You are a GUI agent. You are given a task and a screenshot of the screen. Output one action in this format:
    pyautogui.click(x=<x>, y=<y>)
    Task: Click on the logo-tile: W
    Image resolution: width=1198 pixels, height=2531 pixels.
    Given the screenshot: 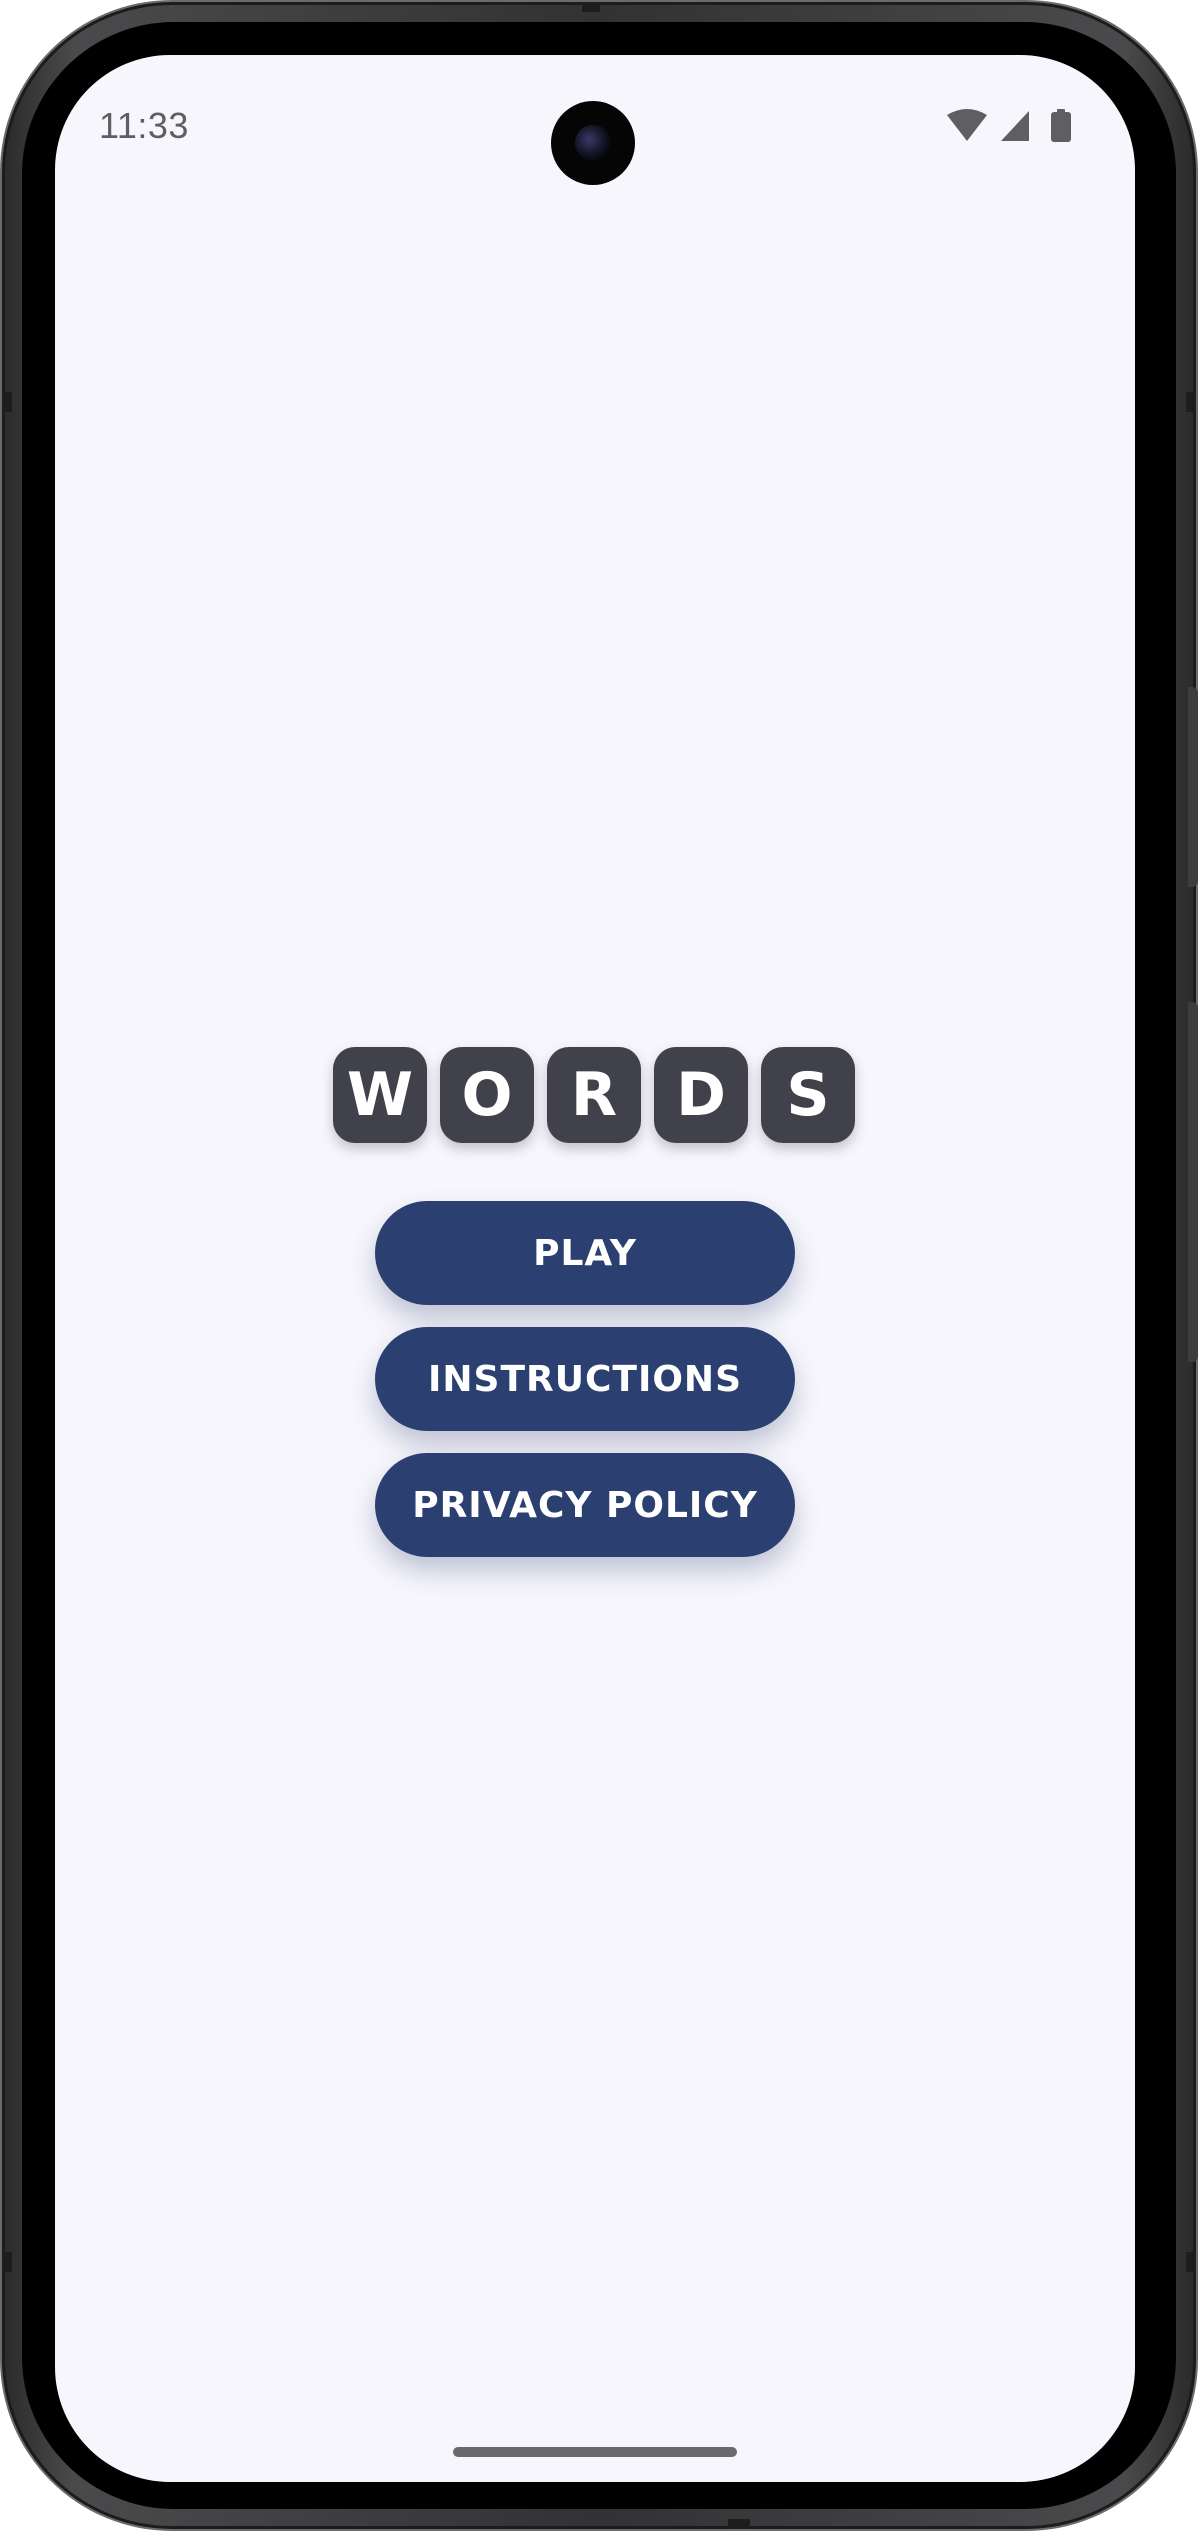 What is the action you would take?
    pyautogui.click(x=380, y=1095)
    